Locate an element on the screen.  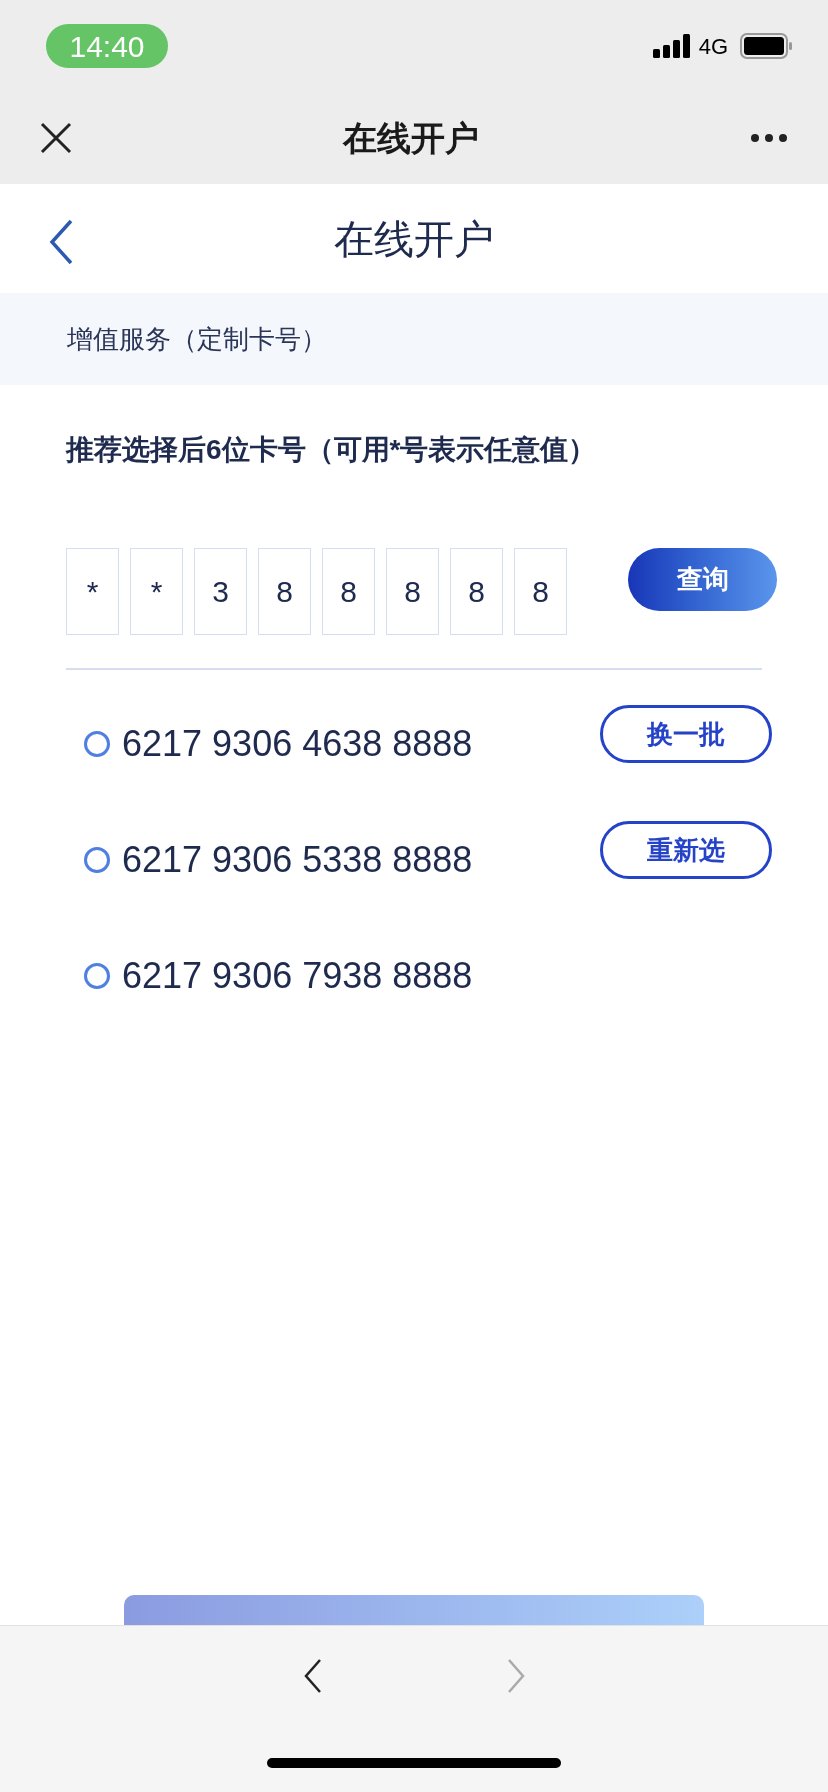
more-icon is located at coordinates (769, 138).